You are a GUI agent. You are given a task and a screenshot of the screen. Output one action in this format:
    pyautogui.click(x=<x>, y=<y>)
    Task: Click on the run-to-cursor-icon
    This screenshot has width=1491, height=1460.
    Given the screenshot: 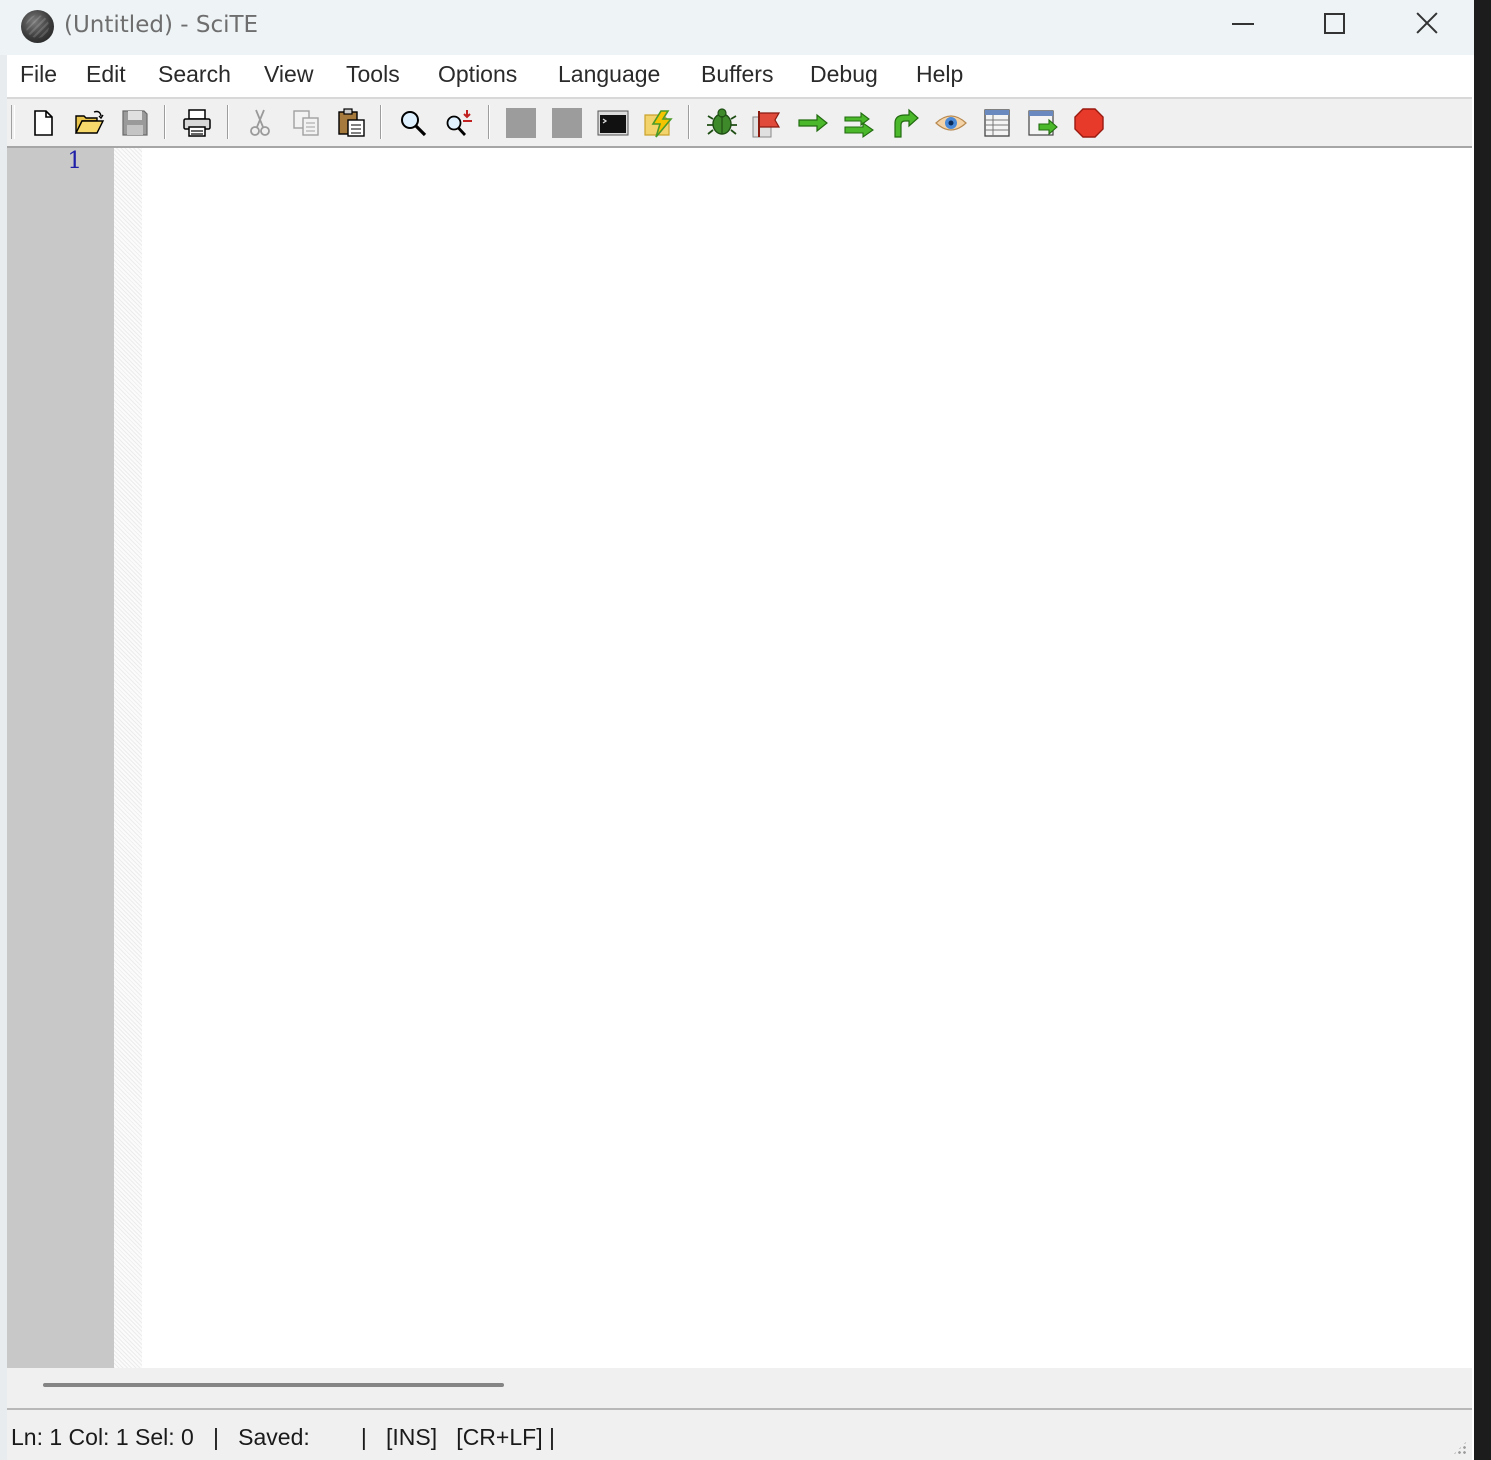 What is the action you would take?
    pyautogui.click(x=1043, y=123)
    